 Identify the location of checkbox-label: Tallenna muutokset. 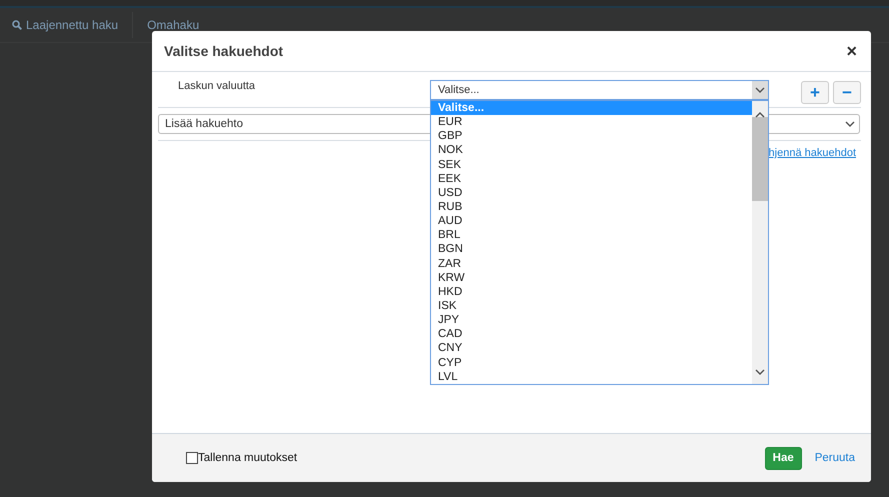
(248, 458).